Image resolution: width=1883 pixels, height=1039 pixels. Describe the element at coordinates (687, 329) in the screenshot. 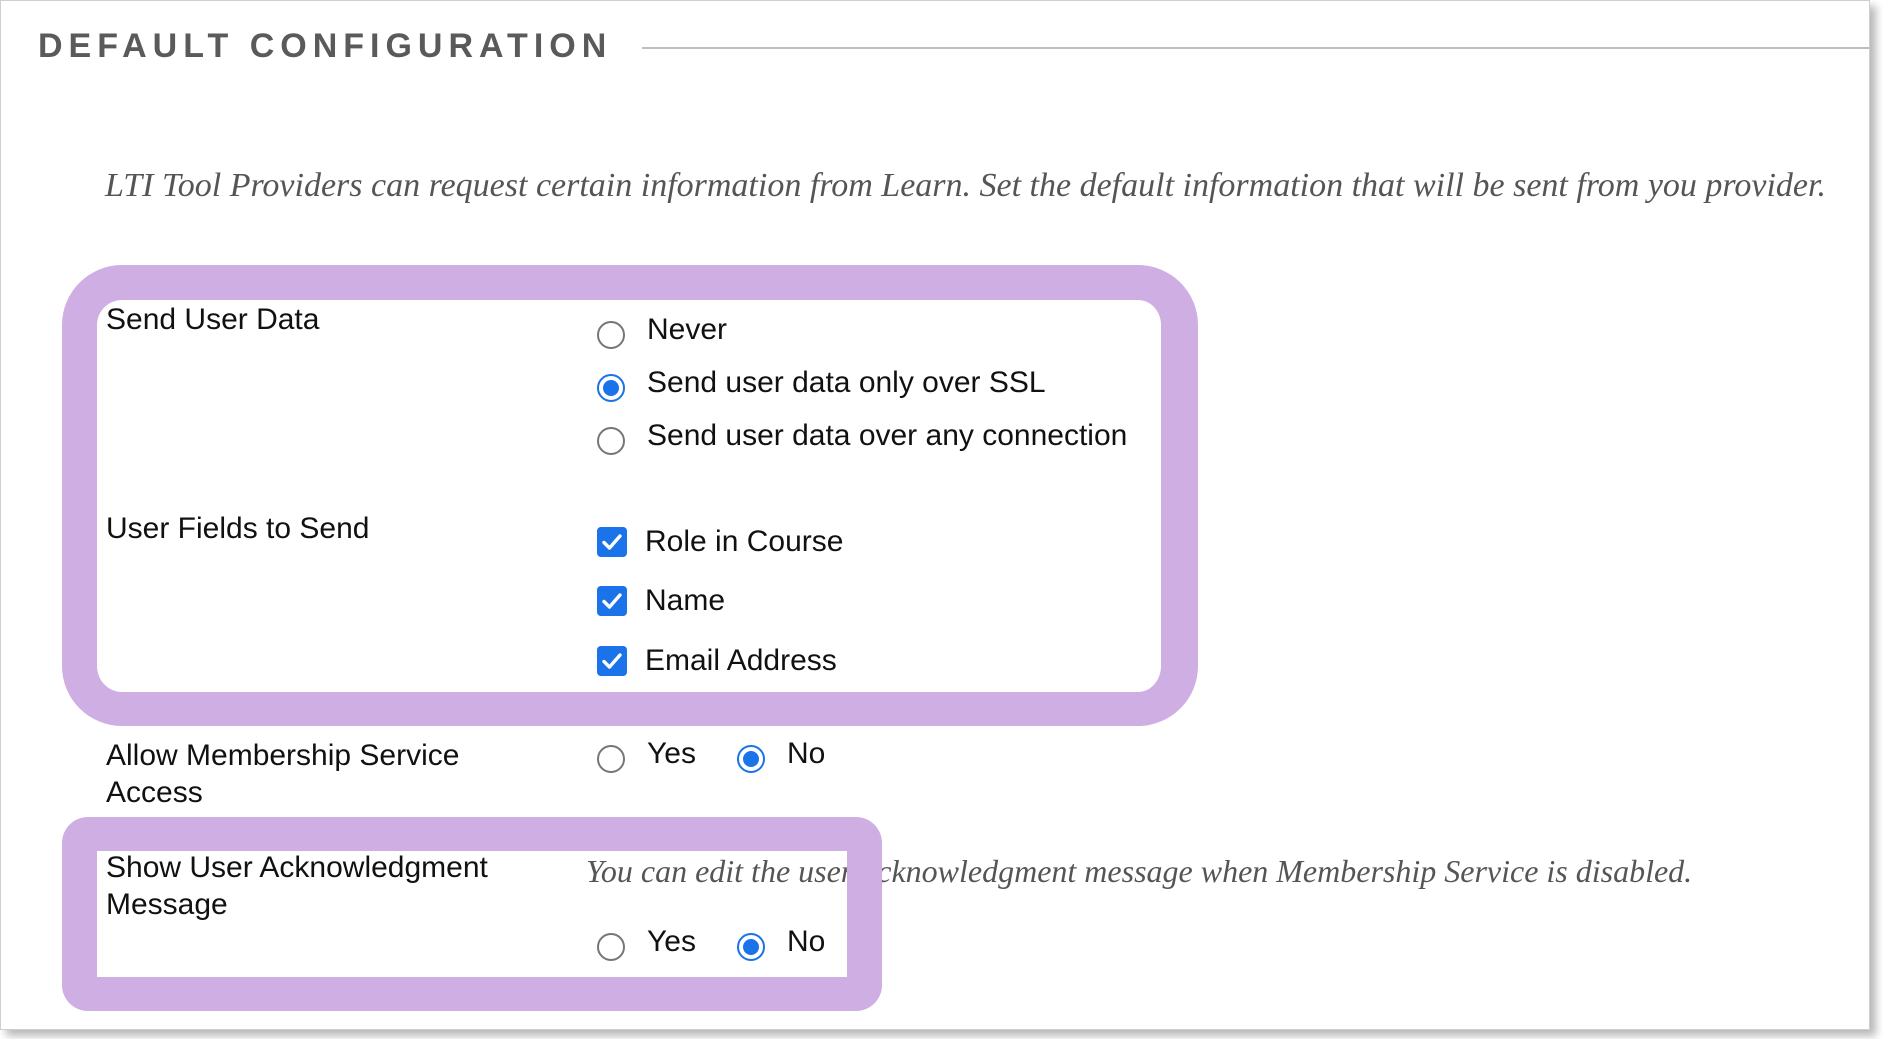

I see `option-label: Never` at that location.